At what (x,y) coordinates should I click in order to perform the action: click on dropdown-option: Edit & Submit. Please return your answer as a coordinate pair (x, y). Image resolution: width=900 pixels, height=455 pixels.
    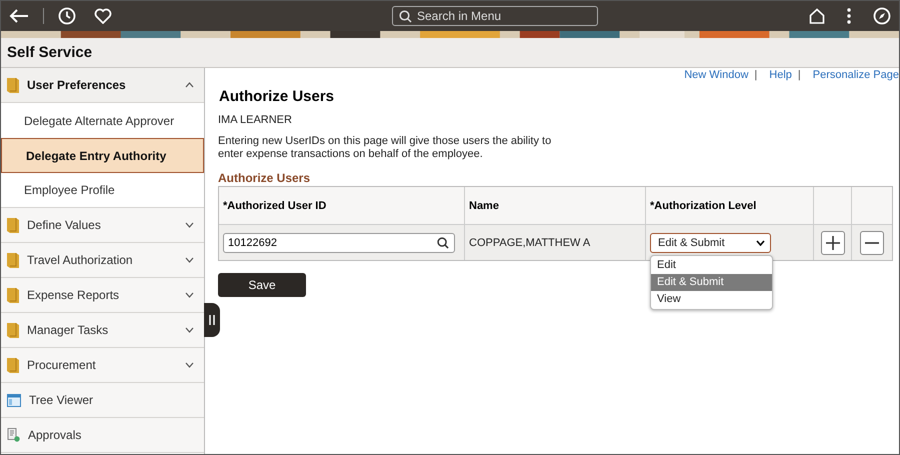
    Looking at the image, I should click on (711, 282).